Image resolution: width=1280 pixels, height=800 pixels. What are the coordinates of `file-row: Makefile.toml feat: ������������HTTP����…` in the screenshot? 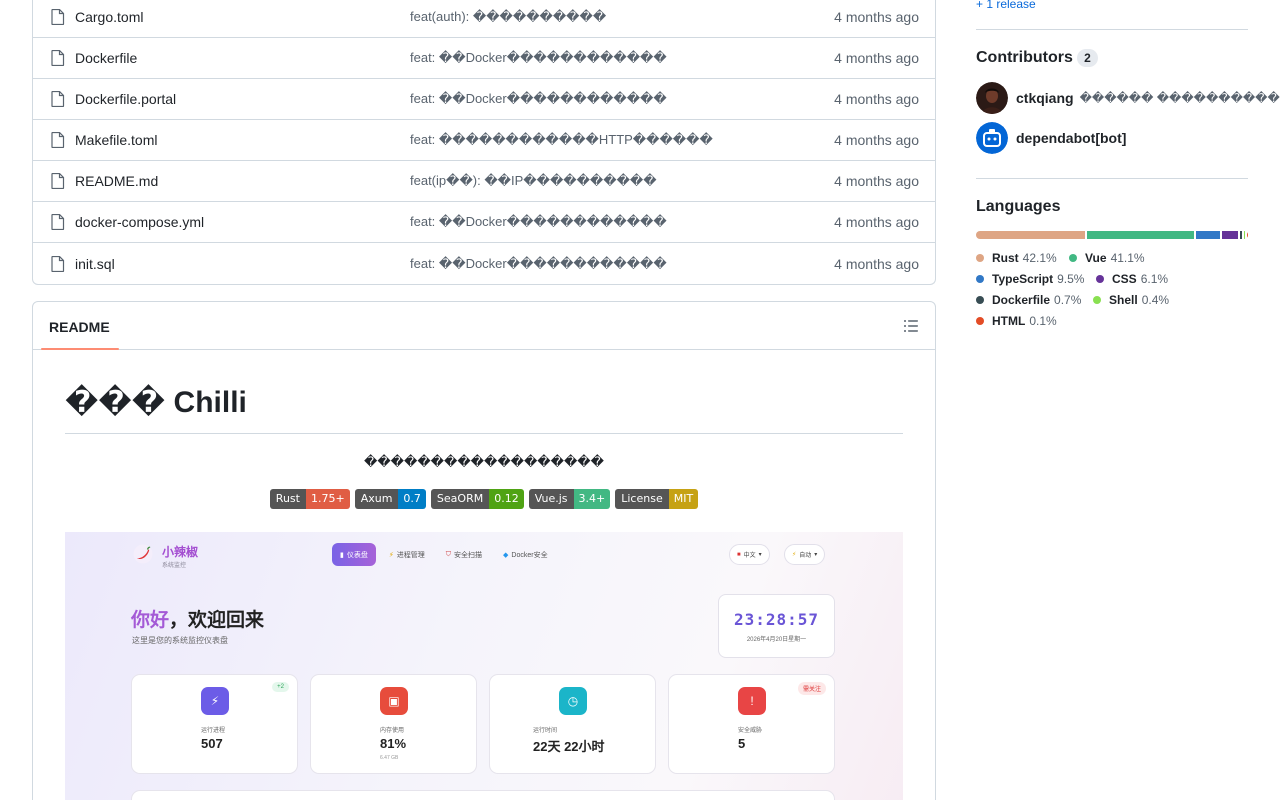 It's located at (484, 140).